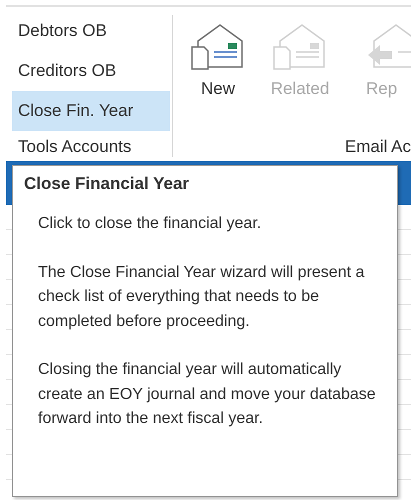  Describe the element at coordinates (377, 147) in the screenshot. I see `group-label: Email Ac` at that location.